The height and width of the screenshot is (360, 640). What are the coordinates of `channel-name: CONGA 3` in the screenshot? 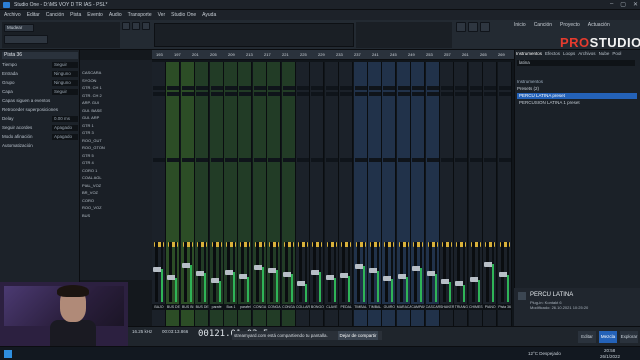 It's located at (288, 307).